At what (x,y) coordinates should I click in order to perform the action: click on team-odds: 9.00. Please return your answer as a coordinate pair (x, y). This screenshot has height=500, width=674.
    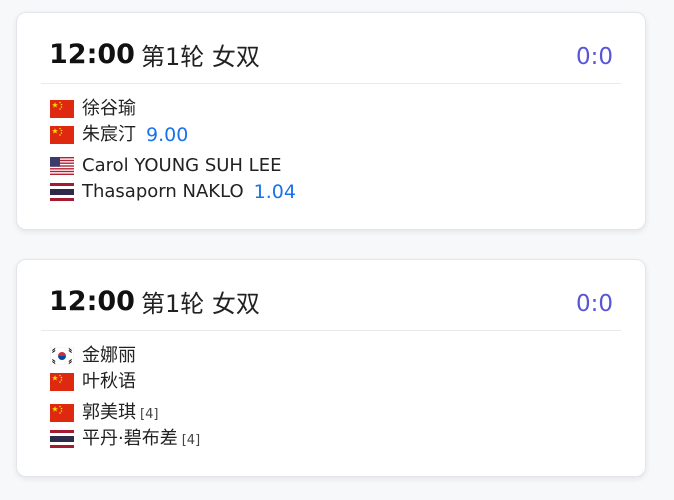
    Looking at the image, I should click on (167, 135).